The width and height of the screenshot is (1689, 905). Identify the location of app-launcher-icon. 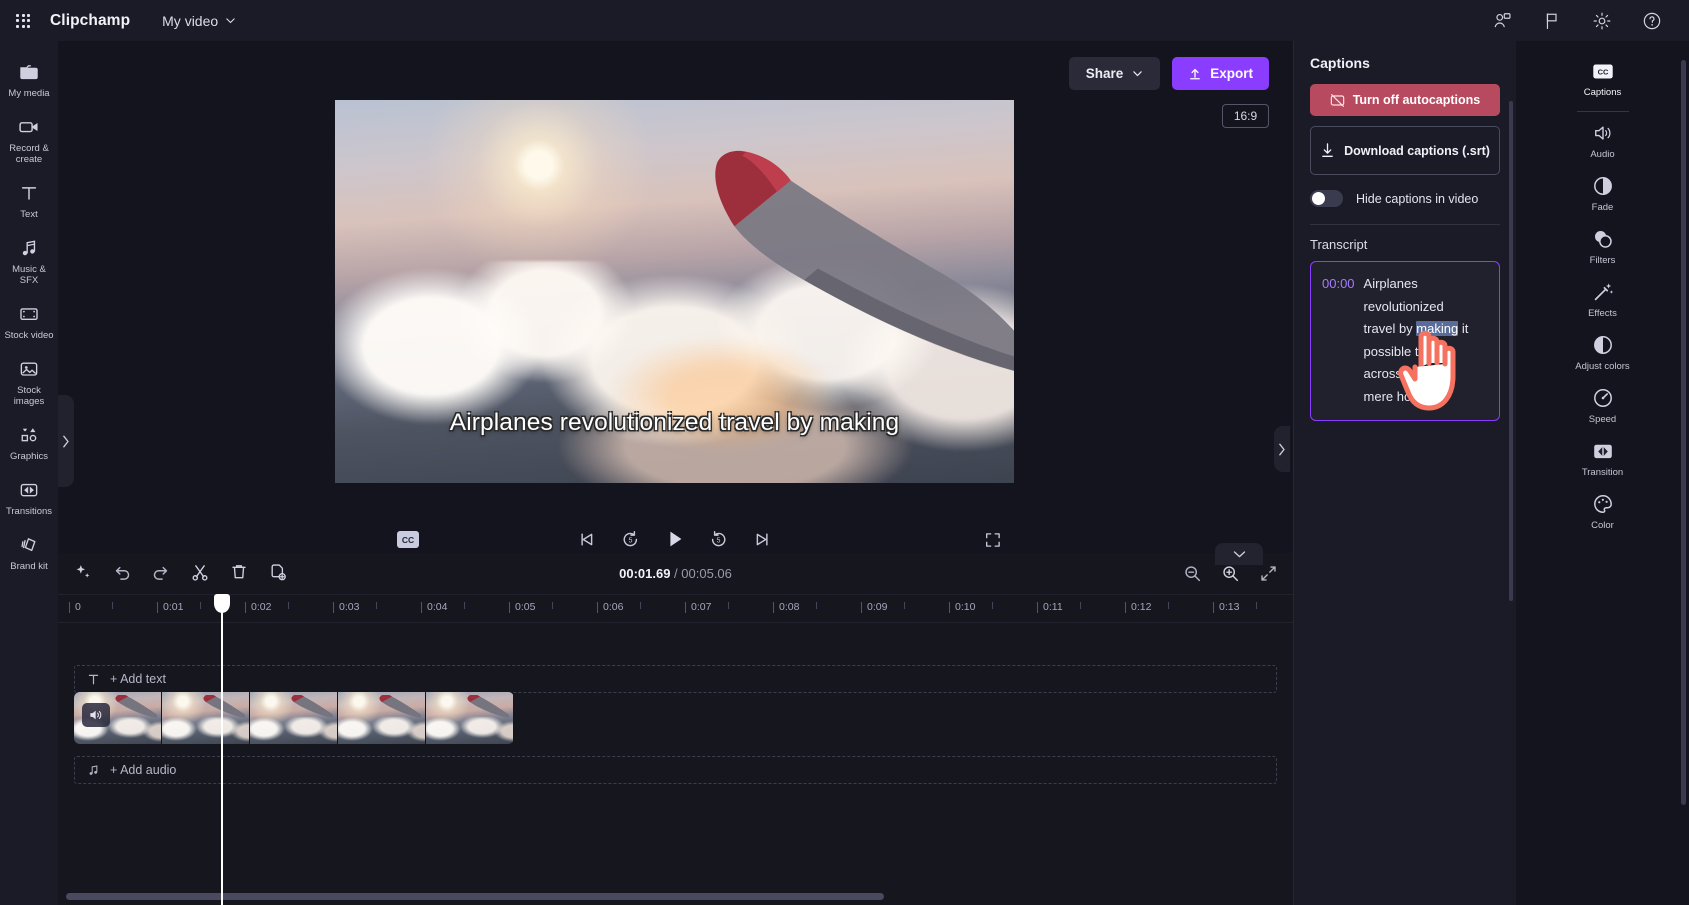
(23, 20).